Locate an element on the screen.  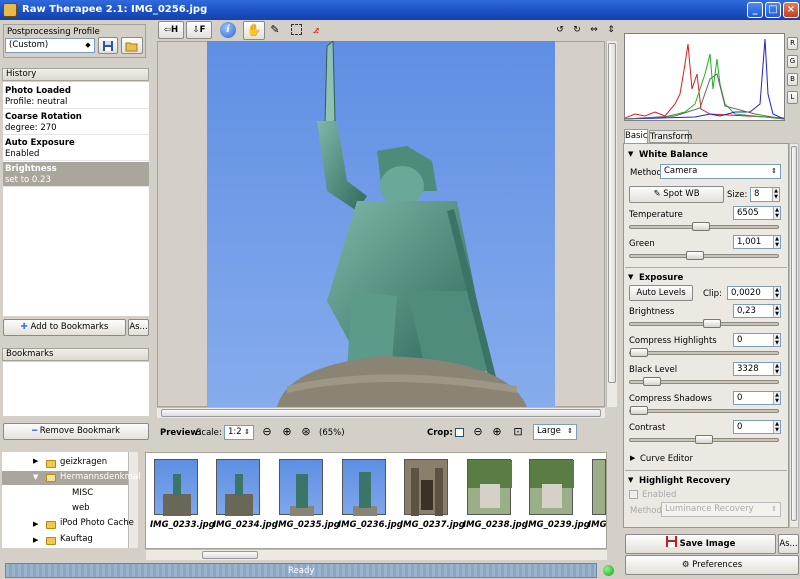
green-slider is located at coordinates (704, 255).